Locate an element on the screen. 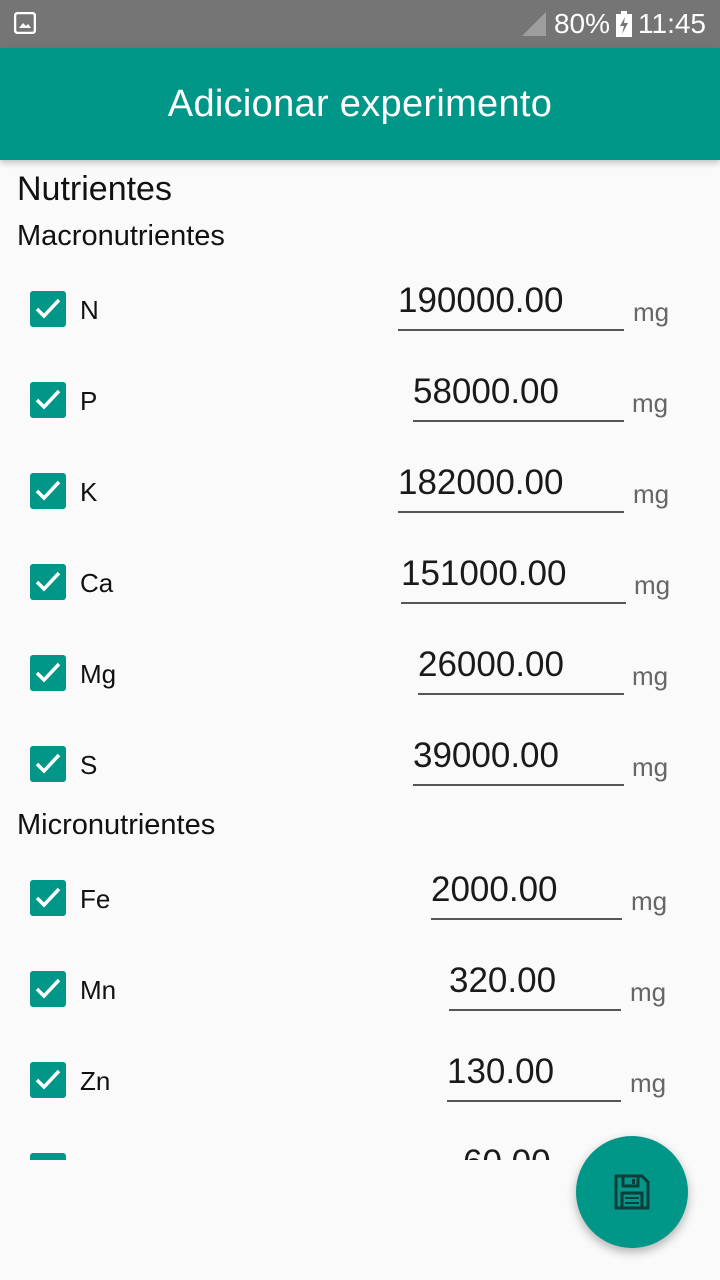 The width and height of the screenshot is (720, 1280). battery-charging-icon is located at coordinates (624, 24).